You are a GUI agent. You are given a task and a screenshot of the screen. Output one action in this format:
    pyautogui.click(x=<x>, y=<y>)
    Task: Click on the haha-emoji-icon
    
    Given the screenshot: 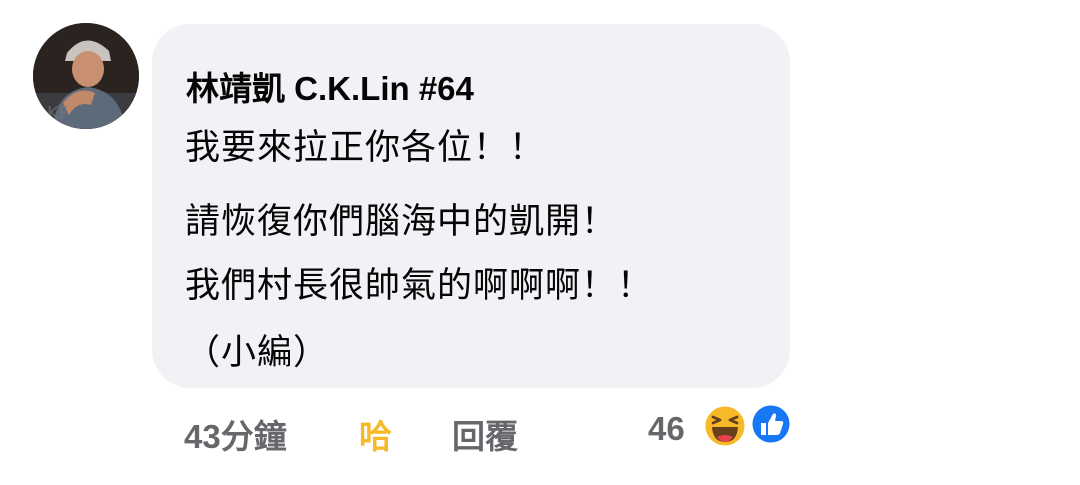 What is the action you would take?
    pyautogui.click(x=725, y=426)
    